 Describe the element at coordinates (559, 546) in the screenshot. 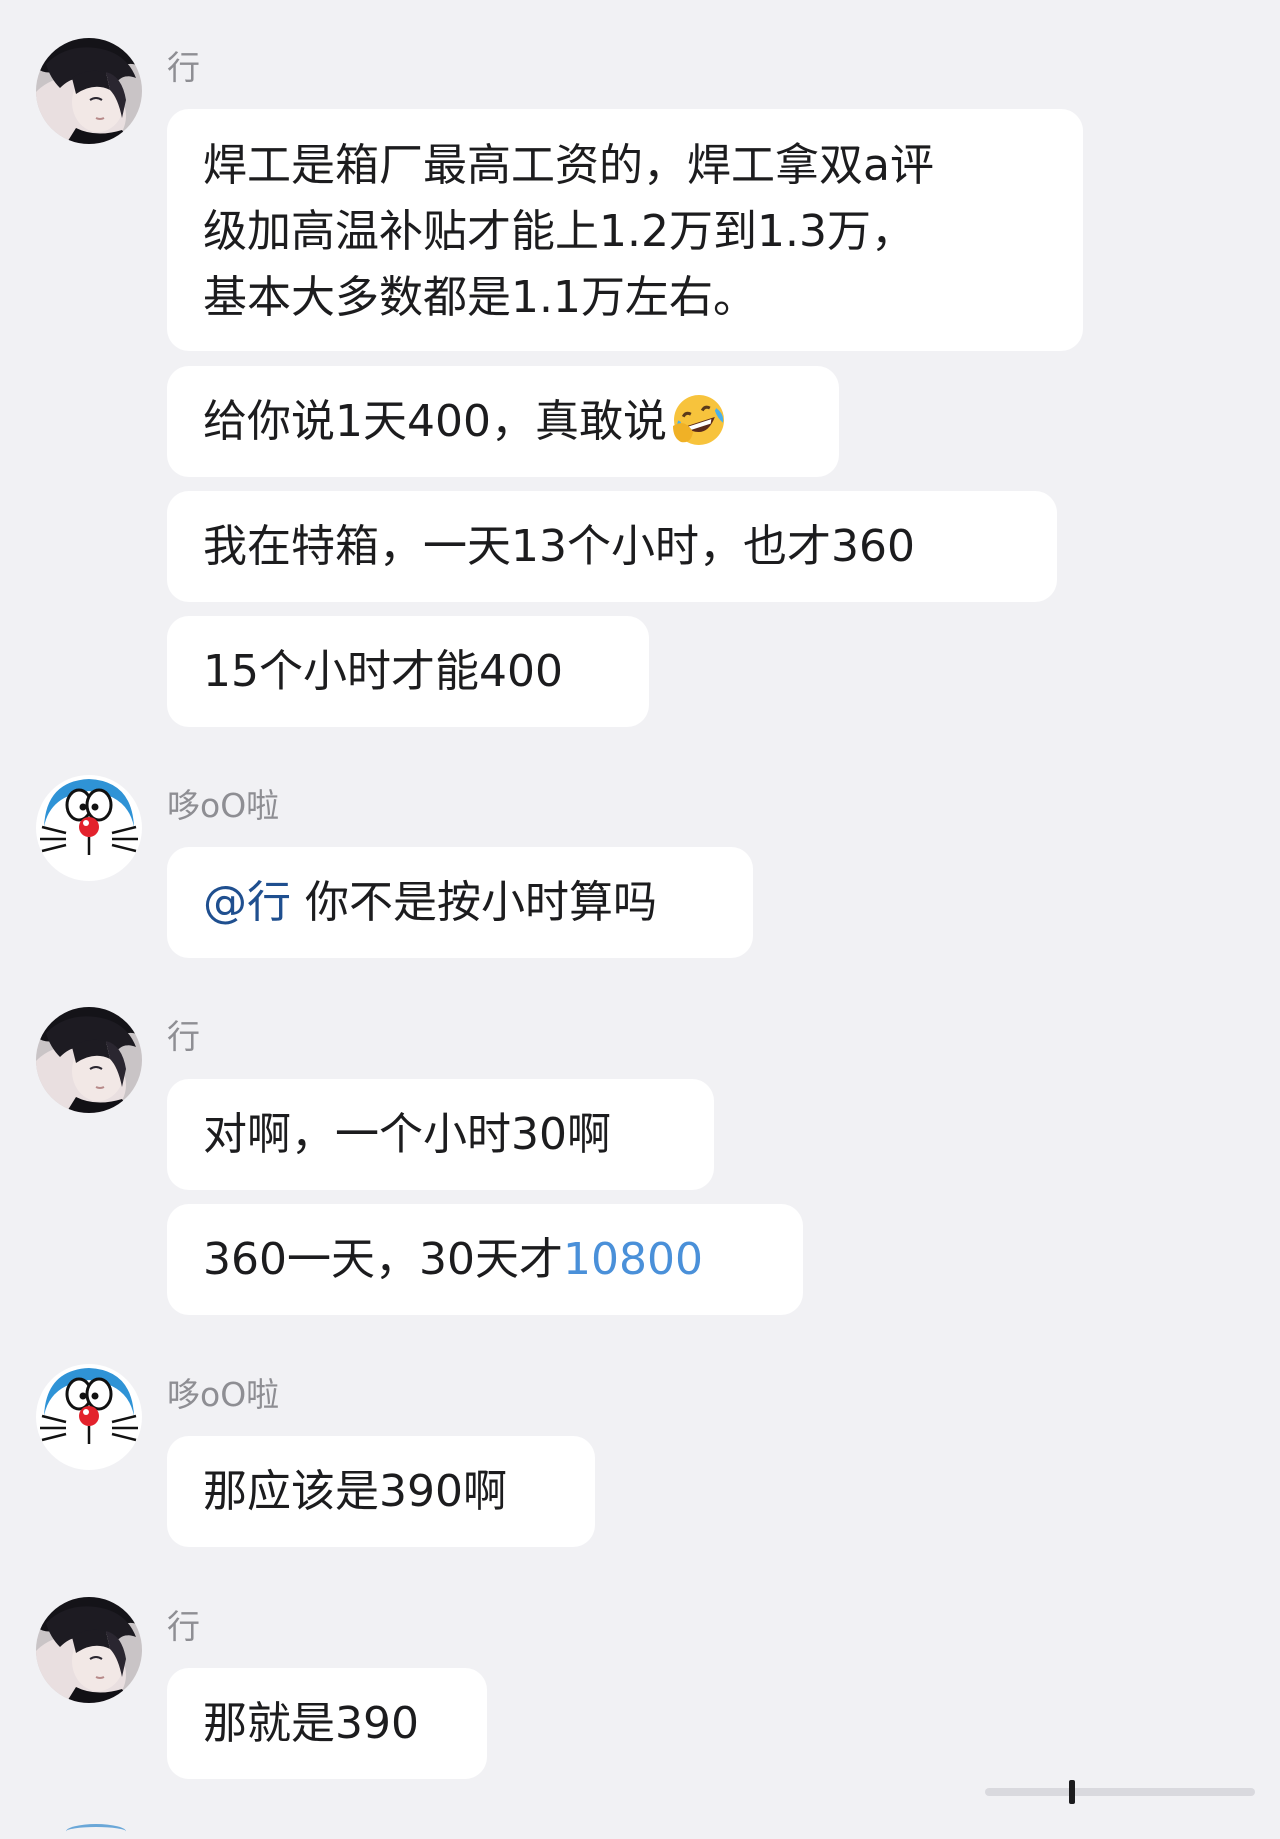

I see `message-text: 我在特箱，一天13个小时，也才360` at that location.